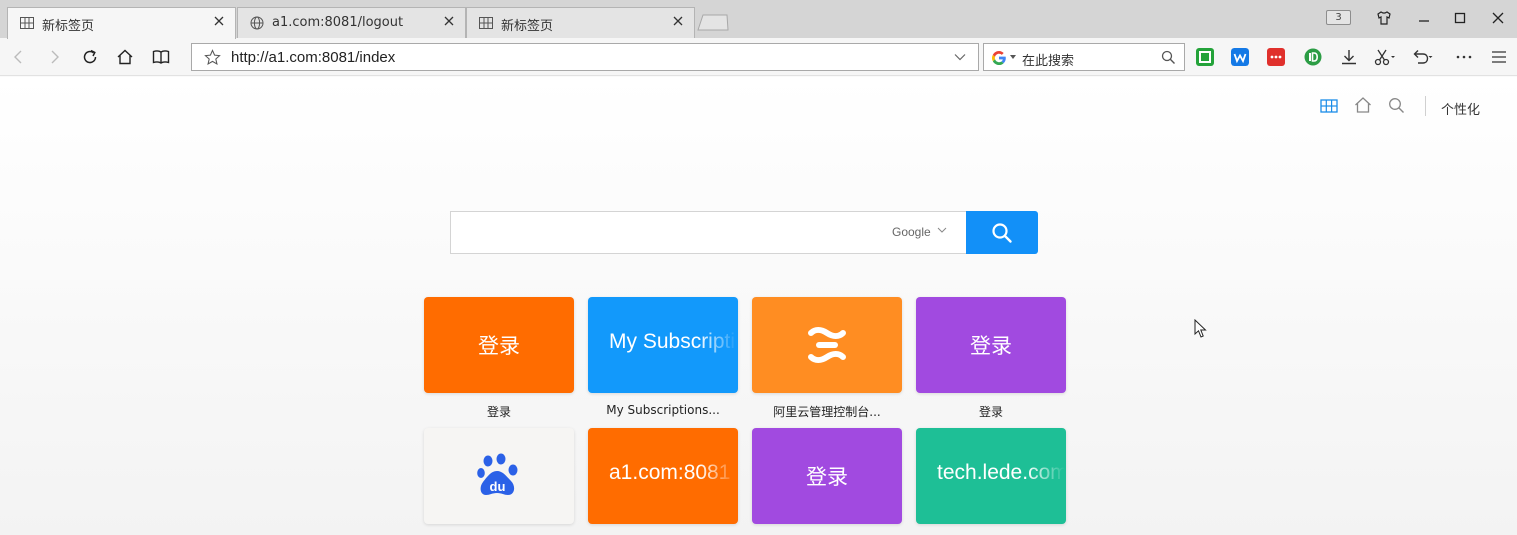 The image size is (1517, 535). What do you see at coordinates (1499, 57) in the screenshot?
I see `menu-icon` at bounding box center [1499, 57].